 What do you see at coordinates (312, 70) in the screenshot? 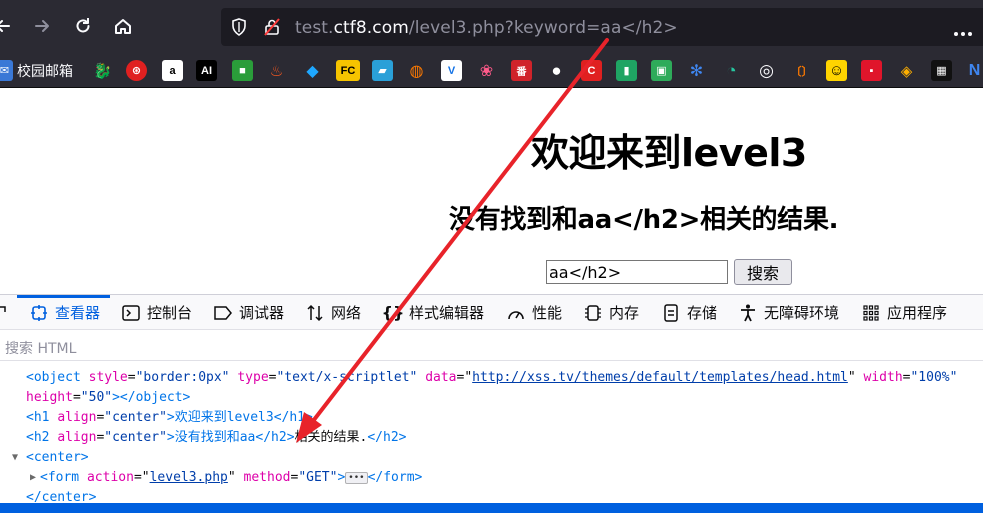
I see `bookmark-icon-7: ◆` at bounding box center [312, 70].